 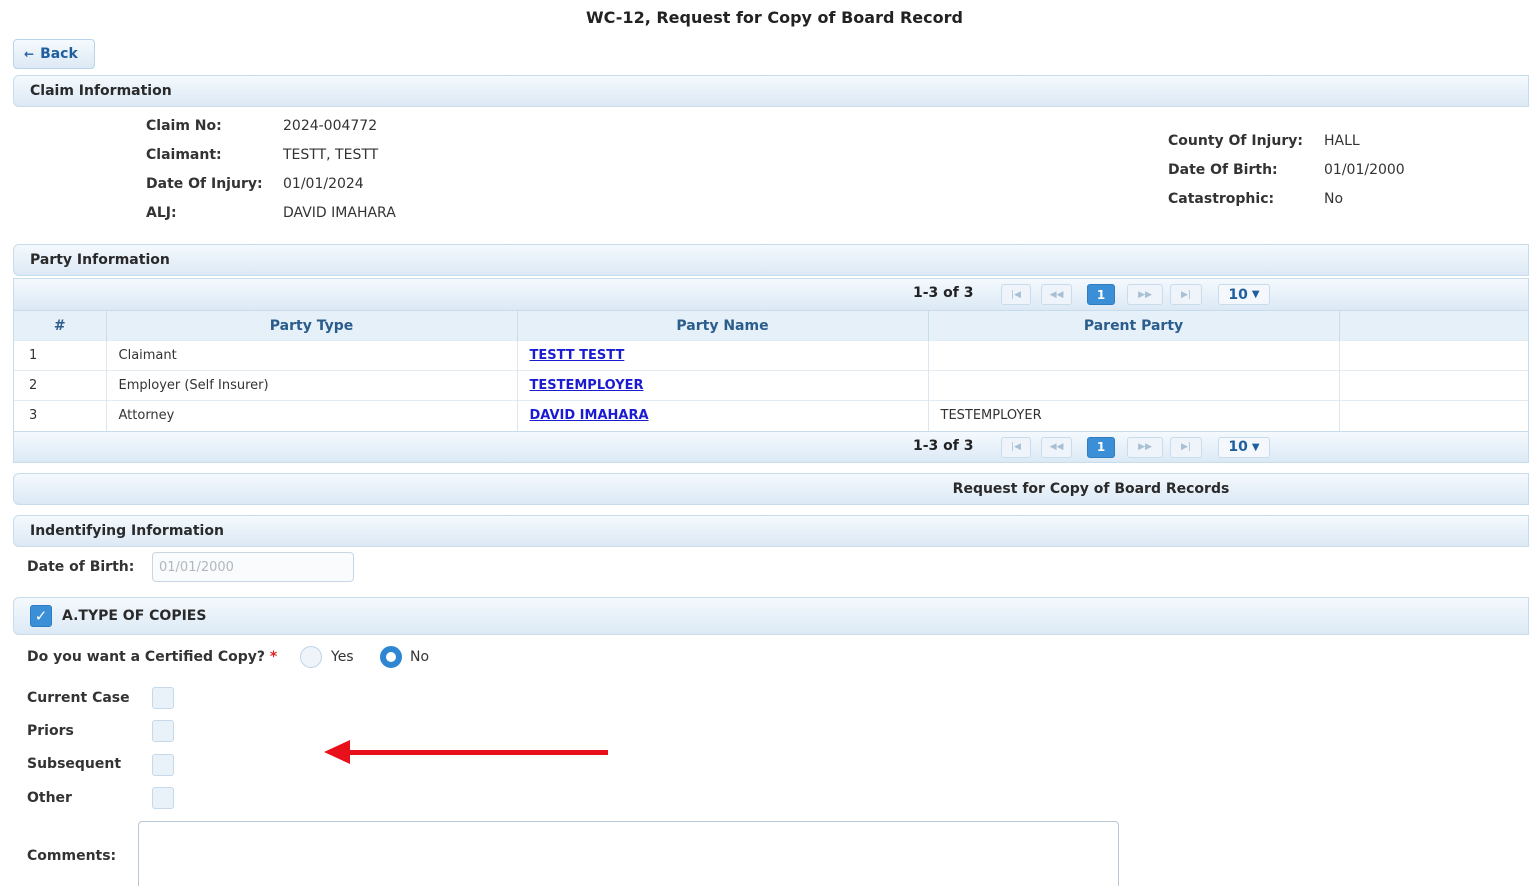 I want to click on party-name-link: DAVID IMAHARA, so click(x=589, y=415).